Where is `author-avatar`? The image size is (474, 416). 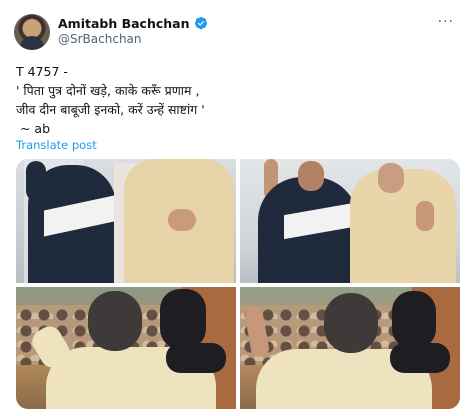
author-avatar is located at coordinates (32, 32).